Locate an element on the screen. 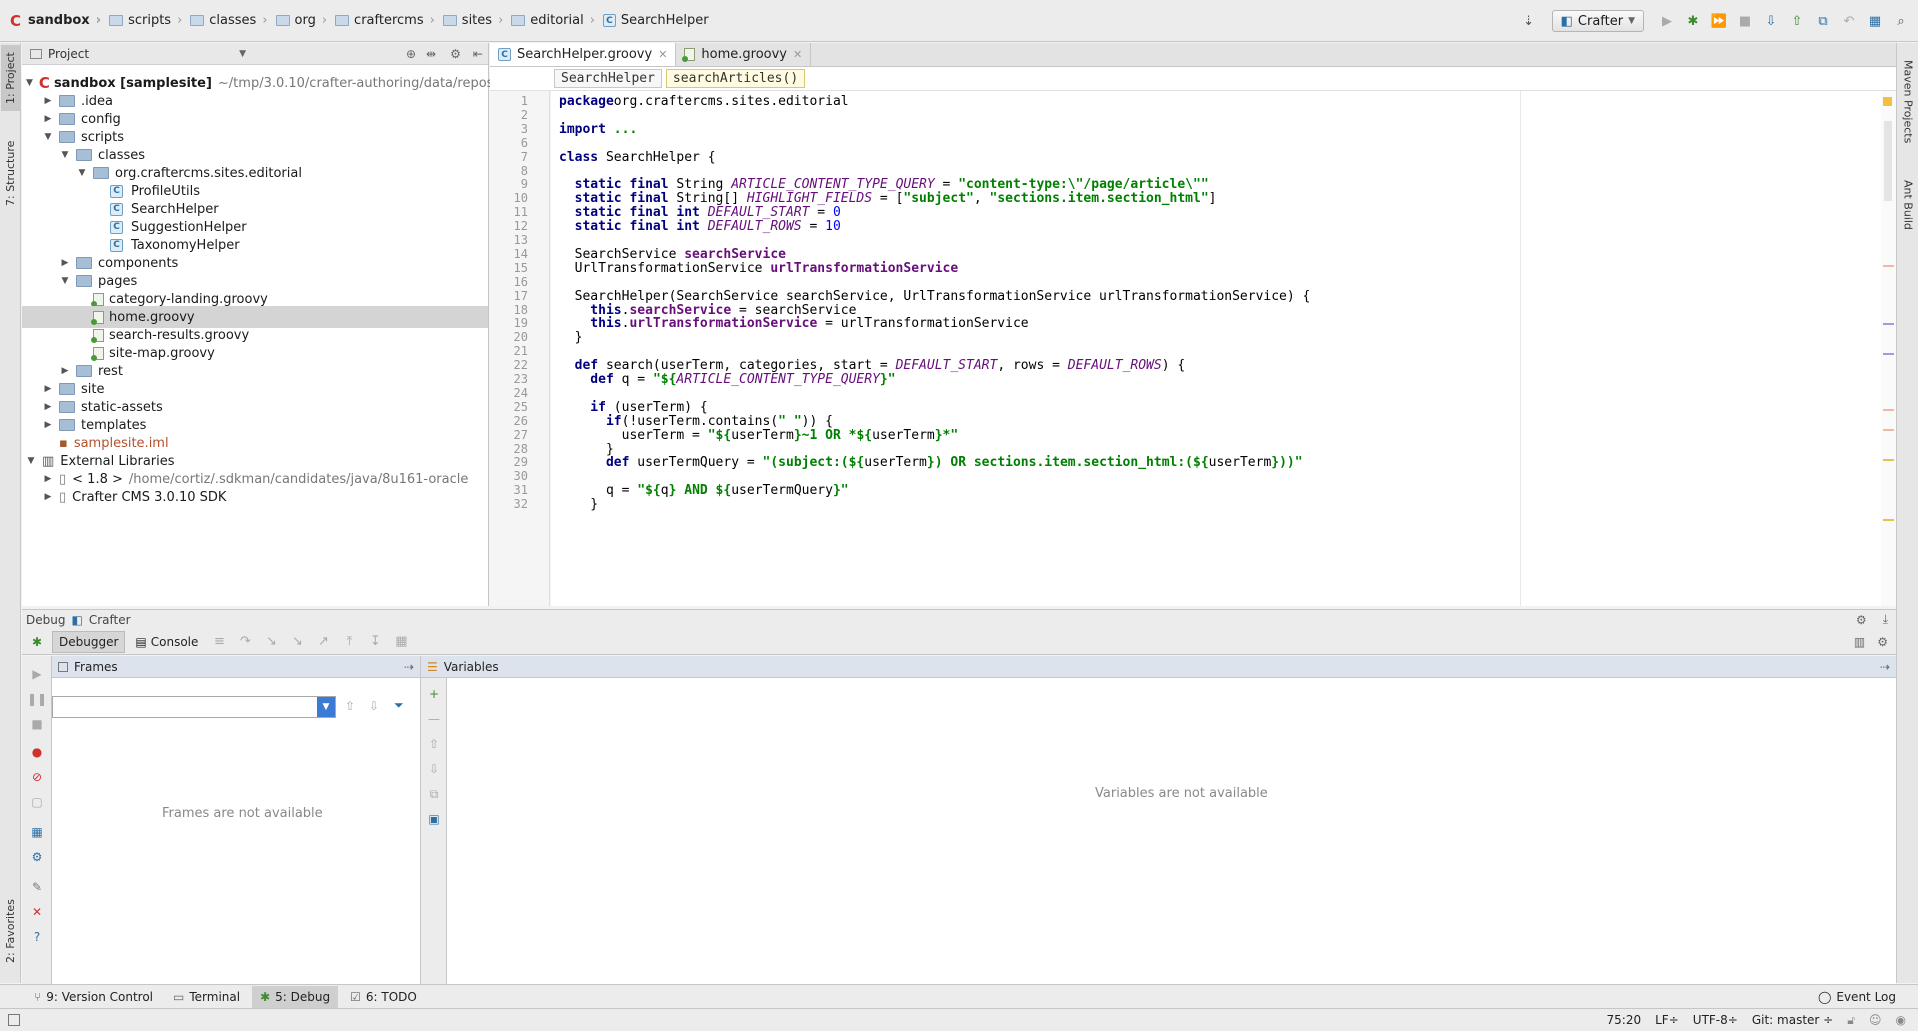  scroll-from-source-icon: ⊕ is located at coordinates (411, 54).